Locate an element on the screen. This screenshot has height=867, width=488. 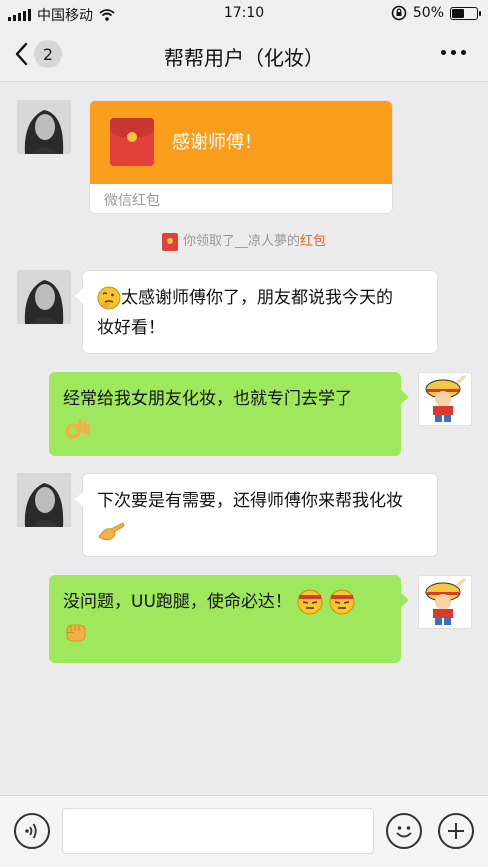
add-button is located at coordinates (456, 831).